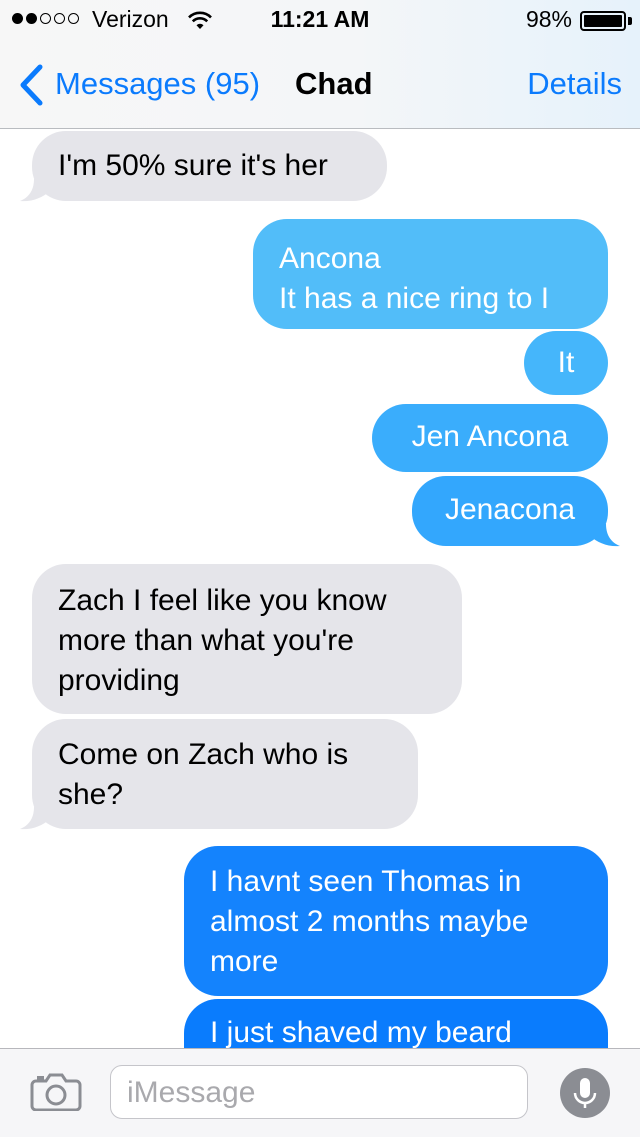 The image size is (640, 1137). Describe the element at coordinates (630, 21) in the screenshot. I see `battery-cap` at that location.